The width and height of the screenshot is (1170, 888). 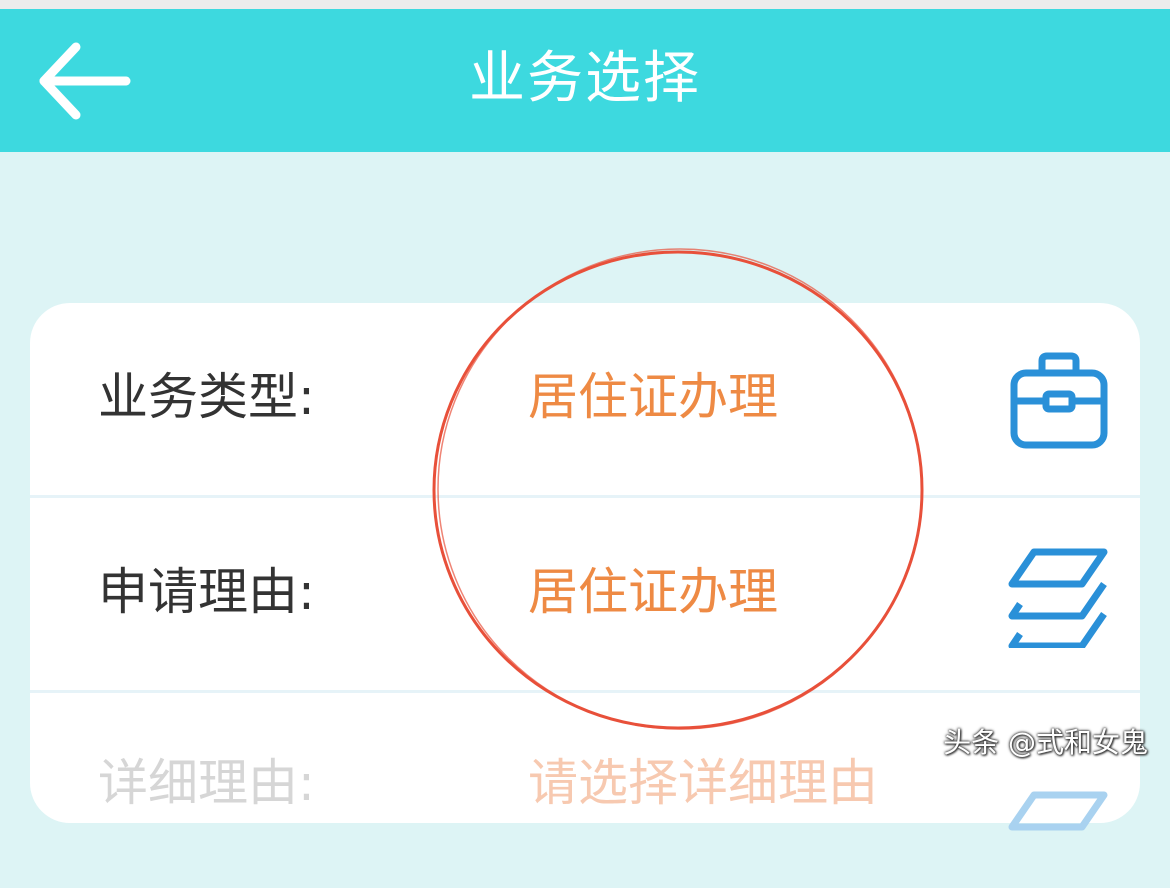 I want to click on application-reason-label: 申请理由:, so click(x=206, y=592).